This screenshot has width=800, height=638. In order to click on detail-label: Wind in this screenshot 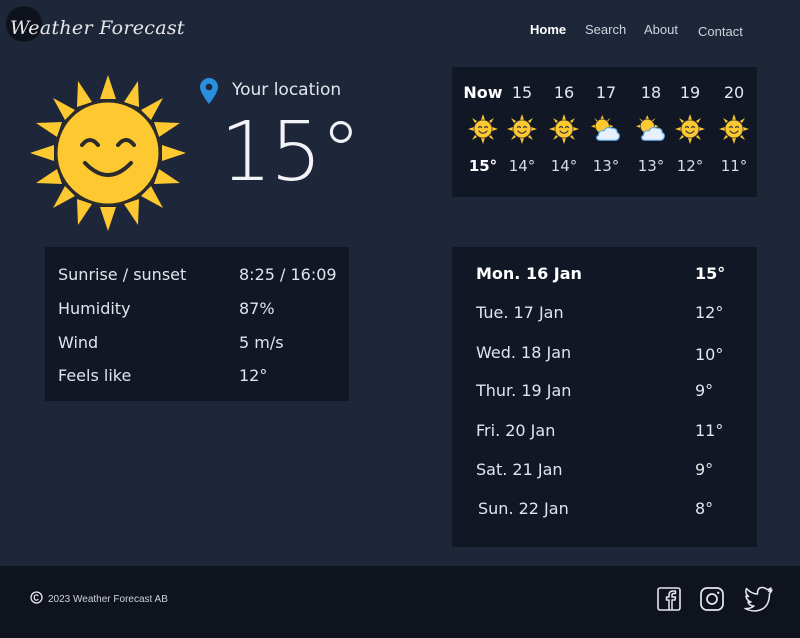, I will do `click(78, 342)`.